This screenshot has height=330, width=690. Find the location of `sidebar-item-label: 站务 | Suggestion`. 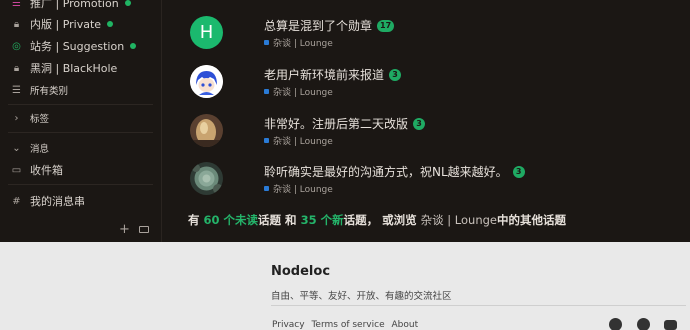

sidebar-item-label: 站务 | Suggestion is located at coordinates (77, 46).